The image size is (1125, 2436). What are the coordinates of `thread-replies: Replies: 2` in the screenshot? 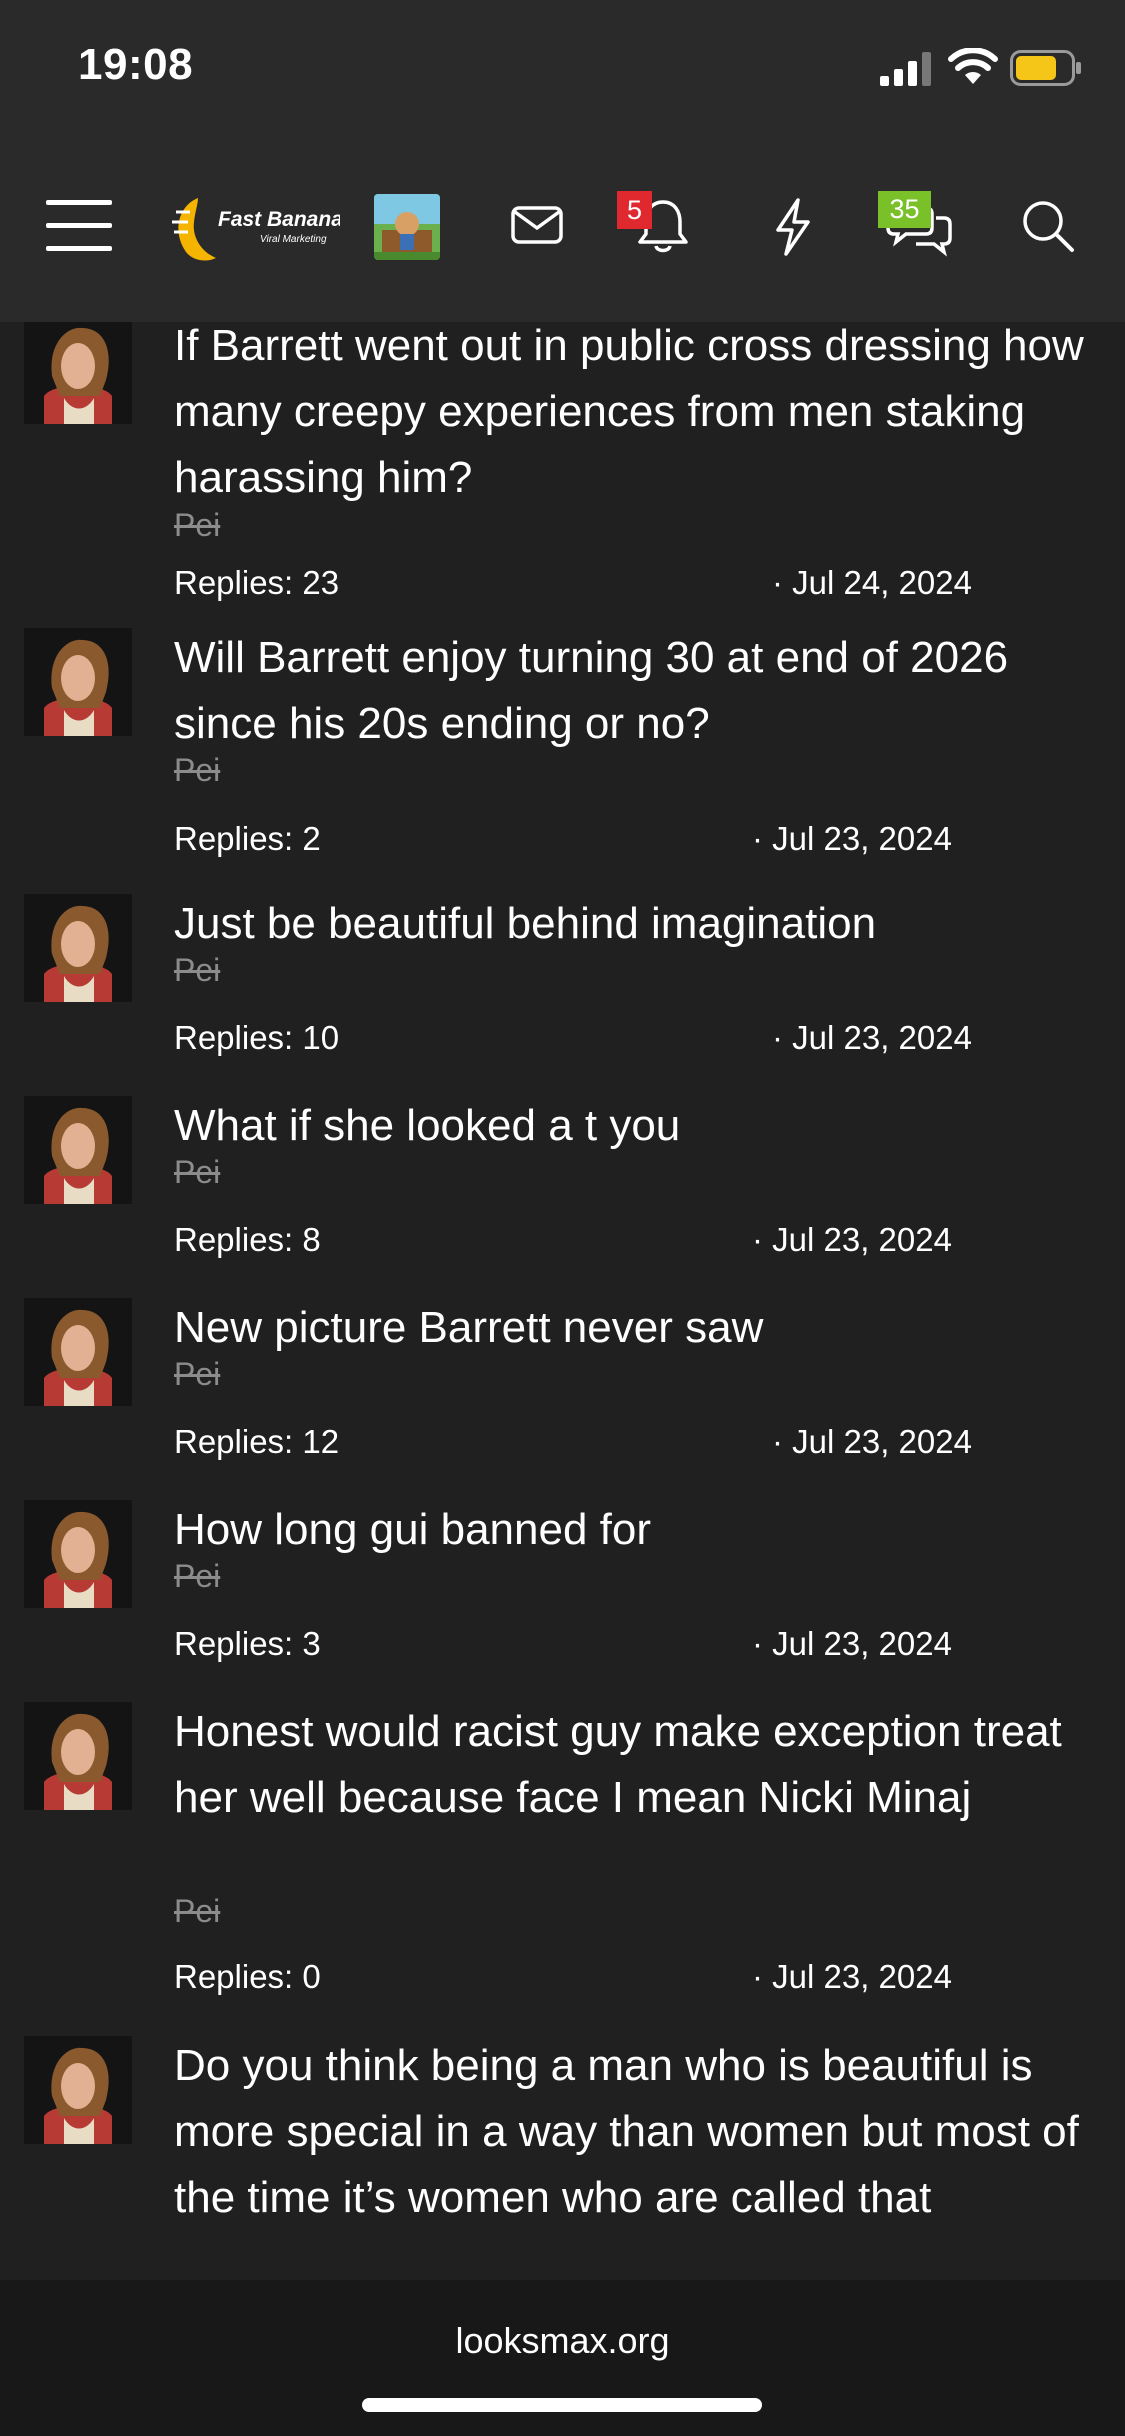 It's located at (247, 838).